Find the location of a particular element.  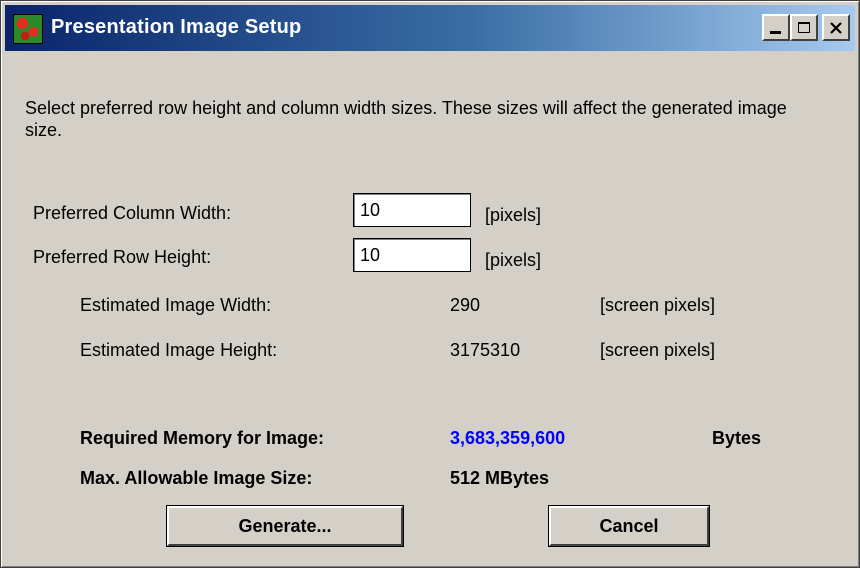

row-height-label: Preferred Row Height: is located at coordinates (122, 257).